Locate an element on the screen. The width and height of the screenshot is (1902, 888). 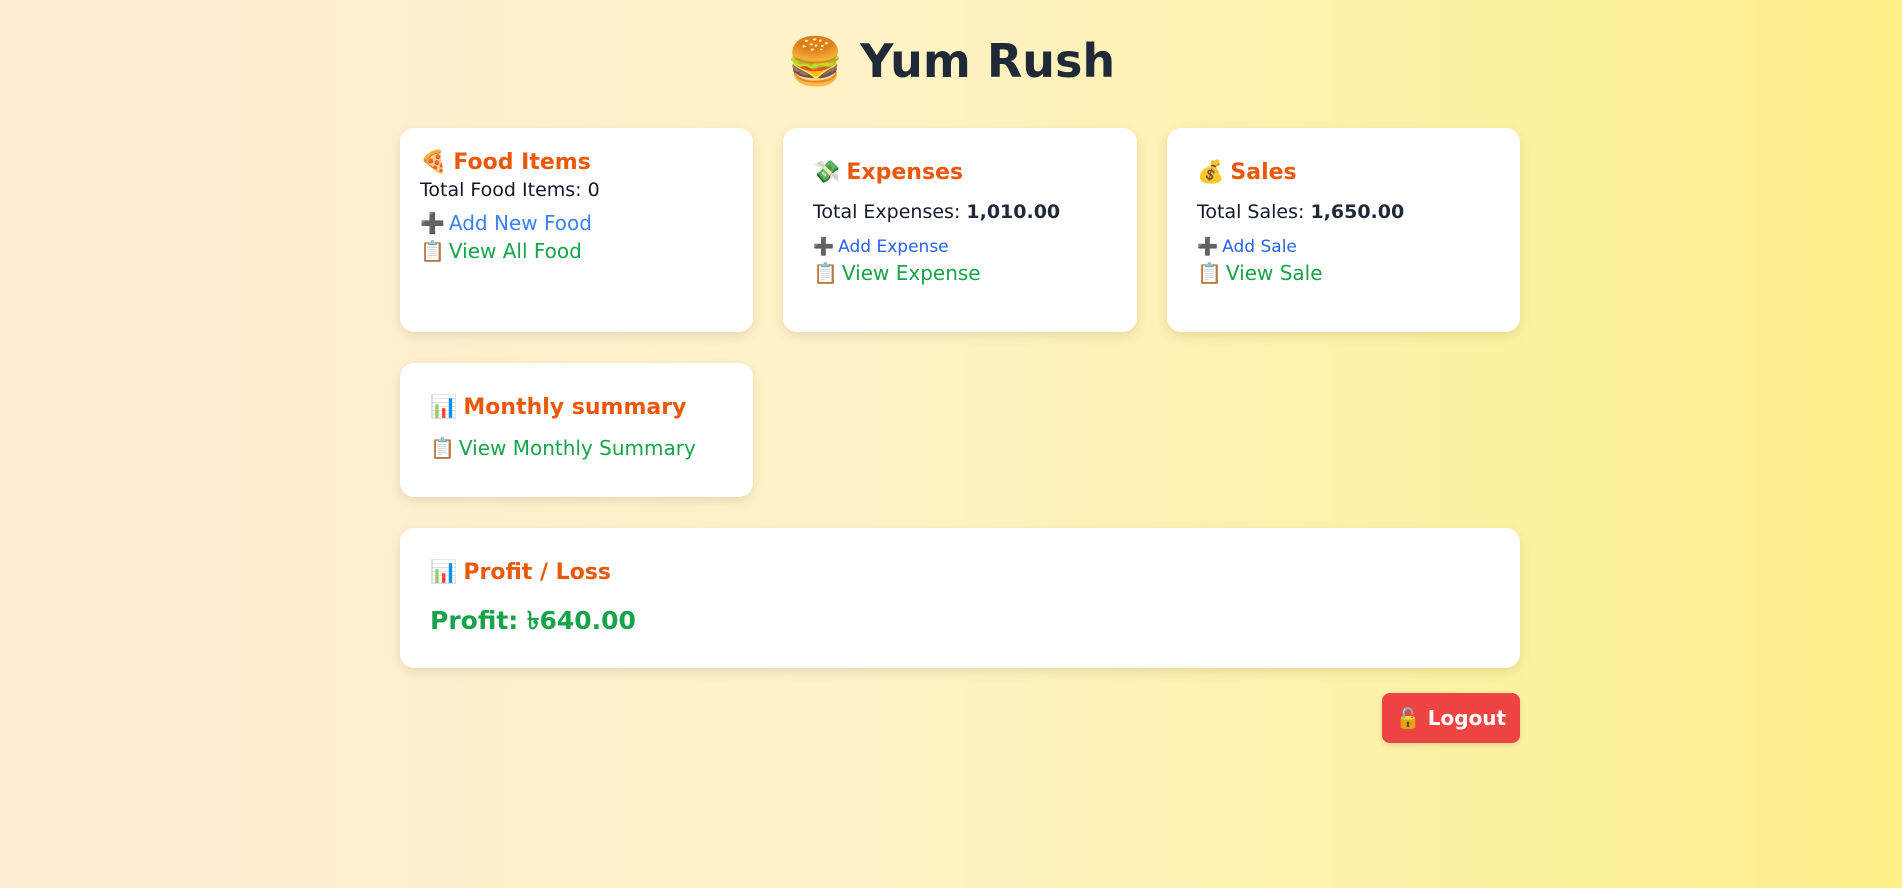
profit-loss-title: Profit / Loss is located at coordinates (537, 572).